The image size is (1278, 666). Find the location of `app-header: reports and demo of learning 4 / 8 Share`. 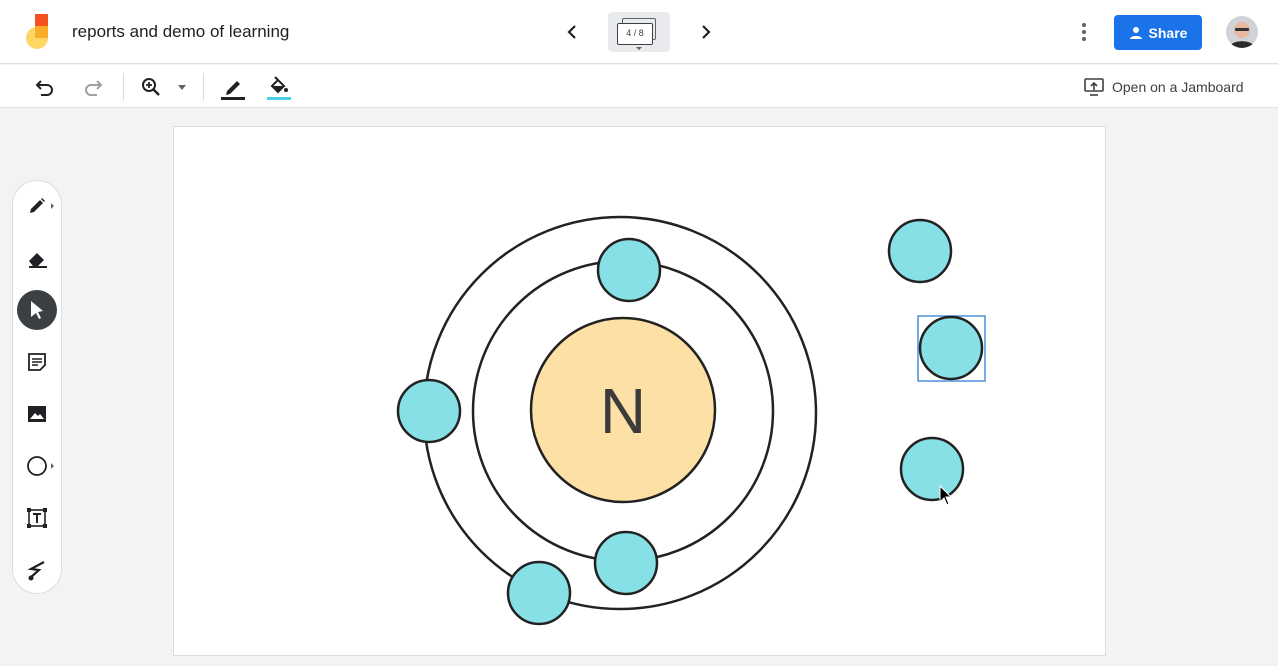

app-header: reports and demo of learning 4 / 8 Share is located at coordinates (639, 32).